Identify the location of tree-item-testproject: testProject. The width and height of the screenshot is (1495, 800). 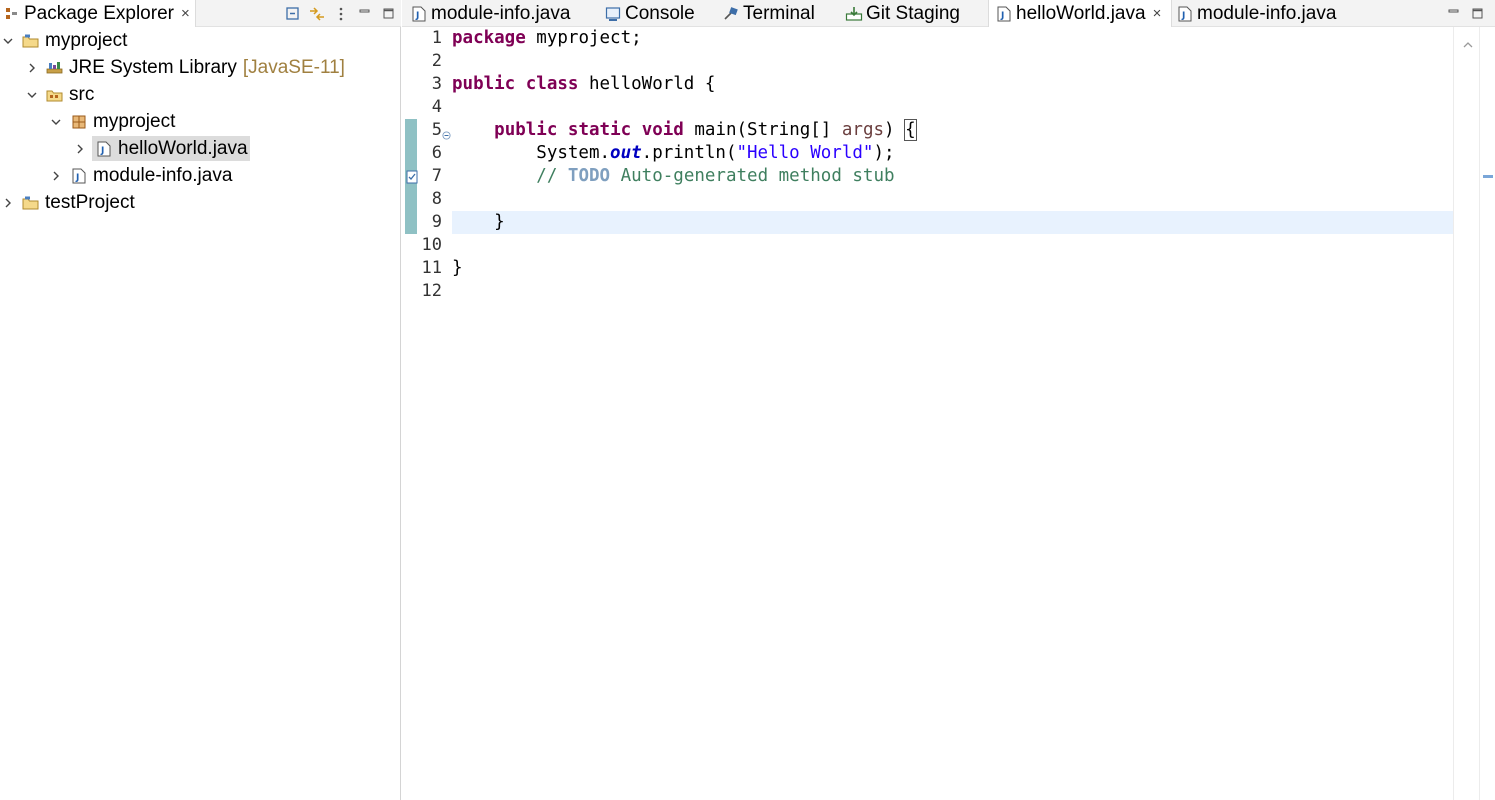
(67, 202).